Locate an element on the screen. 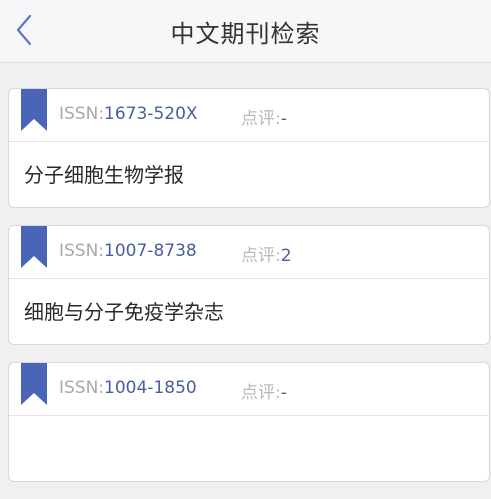 This screenshot has width=491, height=499. journal-card-header: ISSN:1673-520X 点评:- is located at coordinates (249, 115).